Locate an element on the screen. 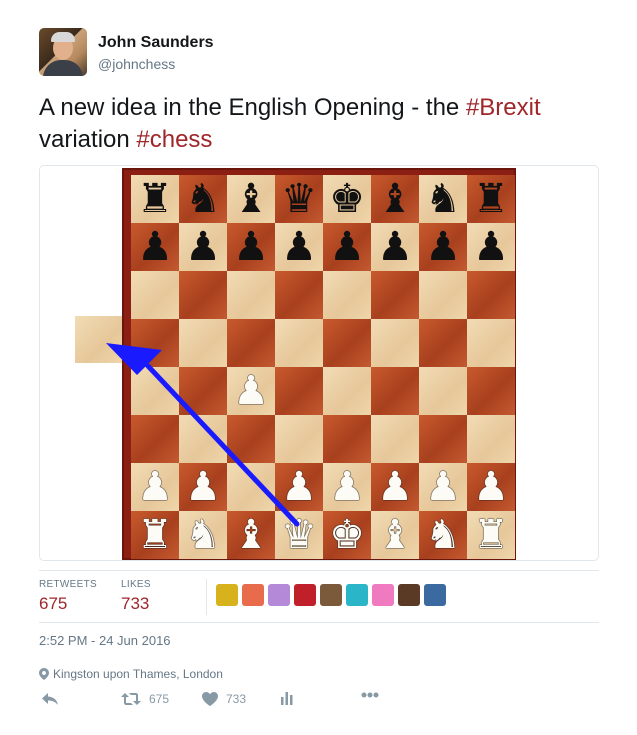 The width and height of the screenshot is (637, 735). avatar-shirt is located at coordinates (63, 68).